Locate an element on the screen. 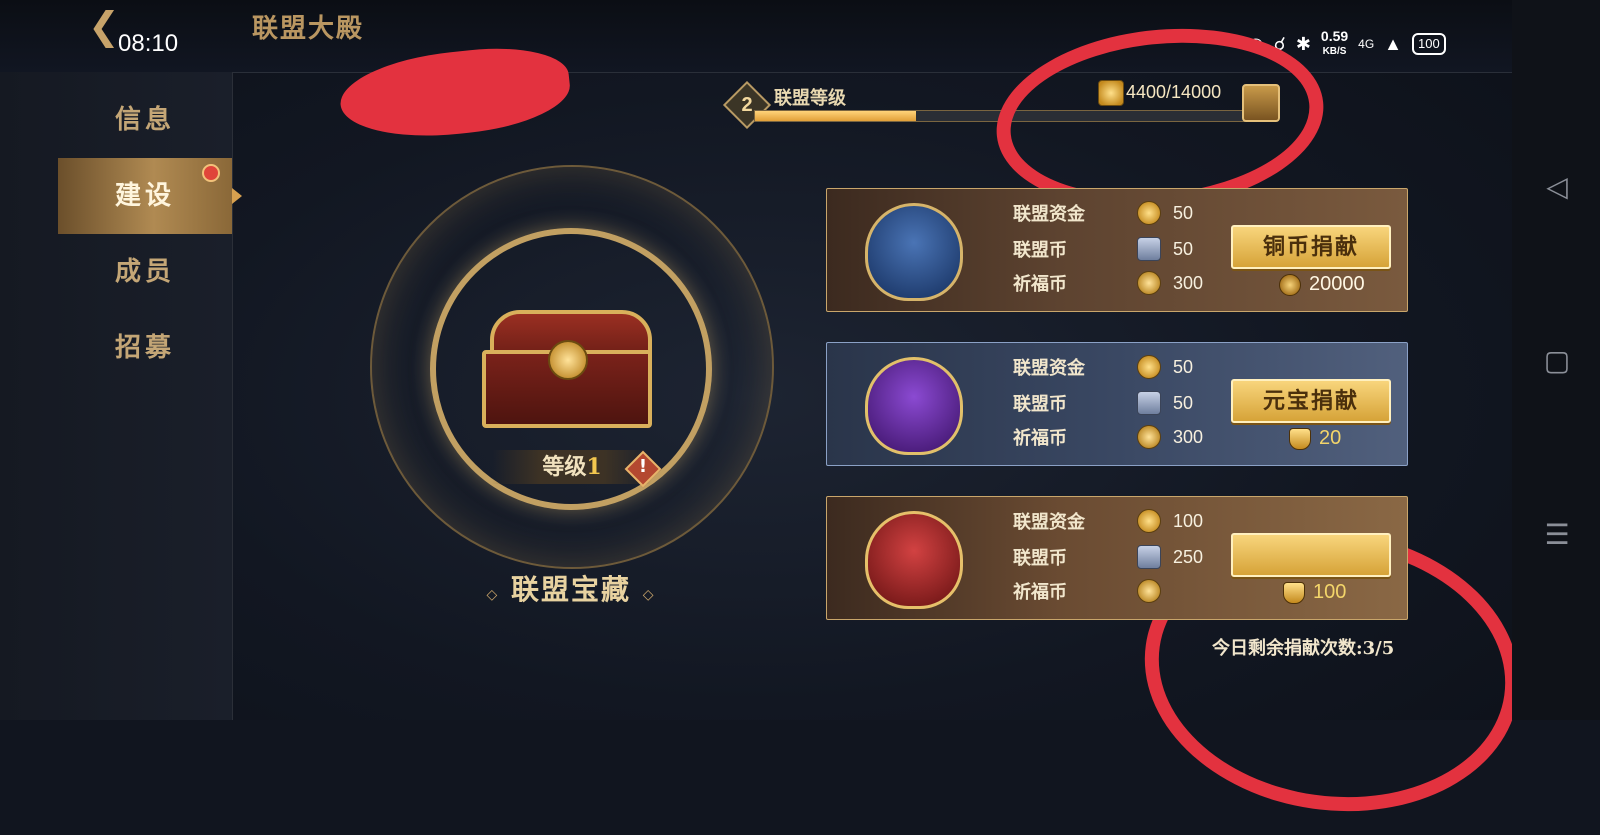 The image size is (1600, 835). treasure-title-text: 联盟宝藏 is located at coordinates (570, 589).